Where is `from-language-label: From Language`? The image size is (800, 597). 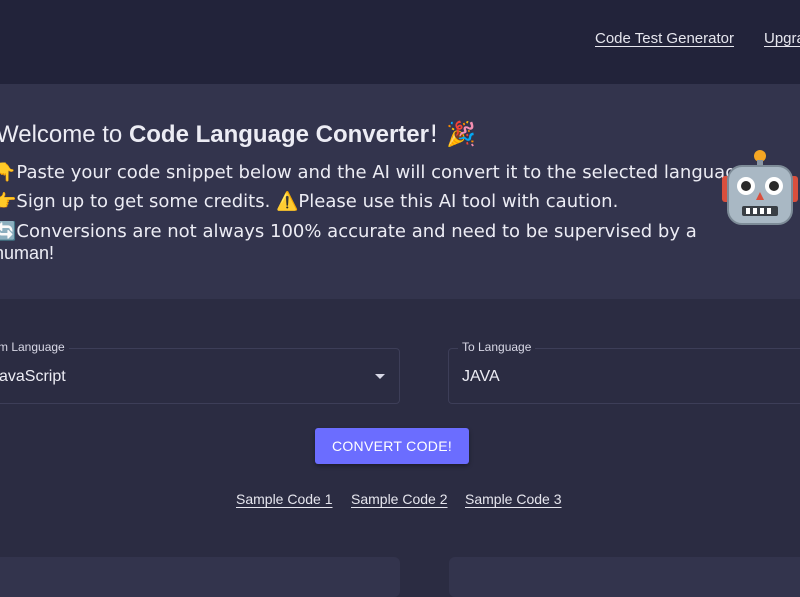 from-language-label: From Language is located at coordinates (34, 347).